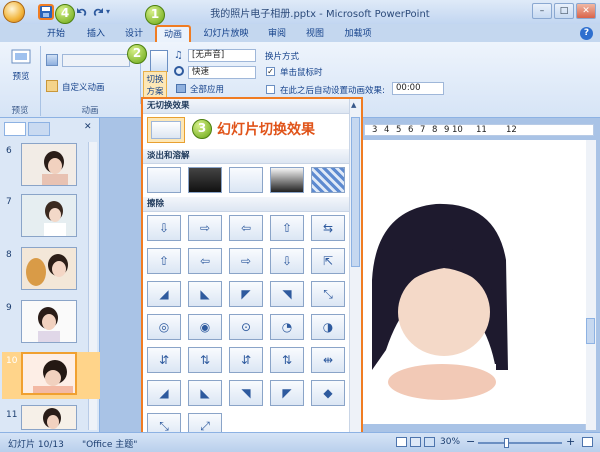  Describe the element at coordinates (134, 34) in the screenshot. I see `tab-design: 设计` at that location.